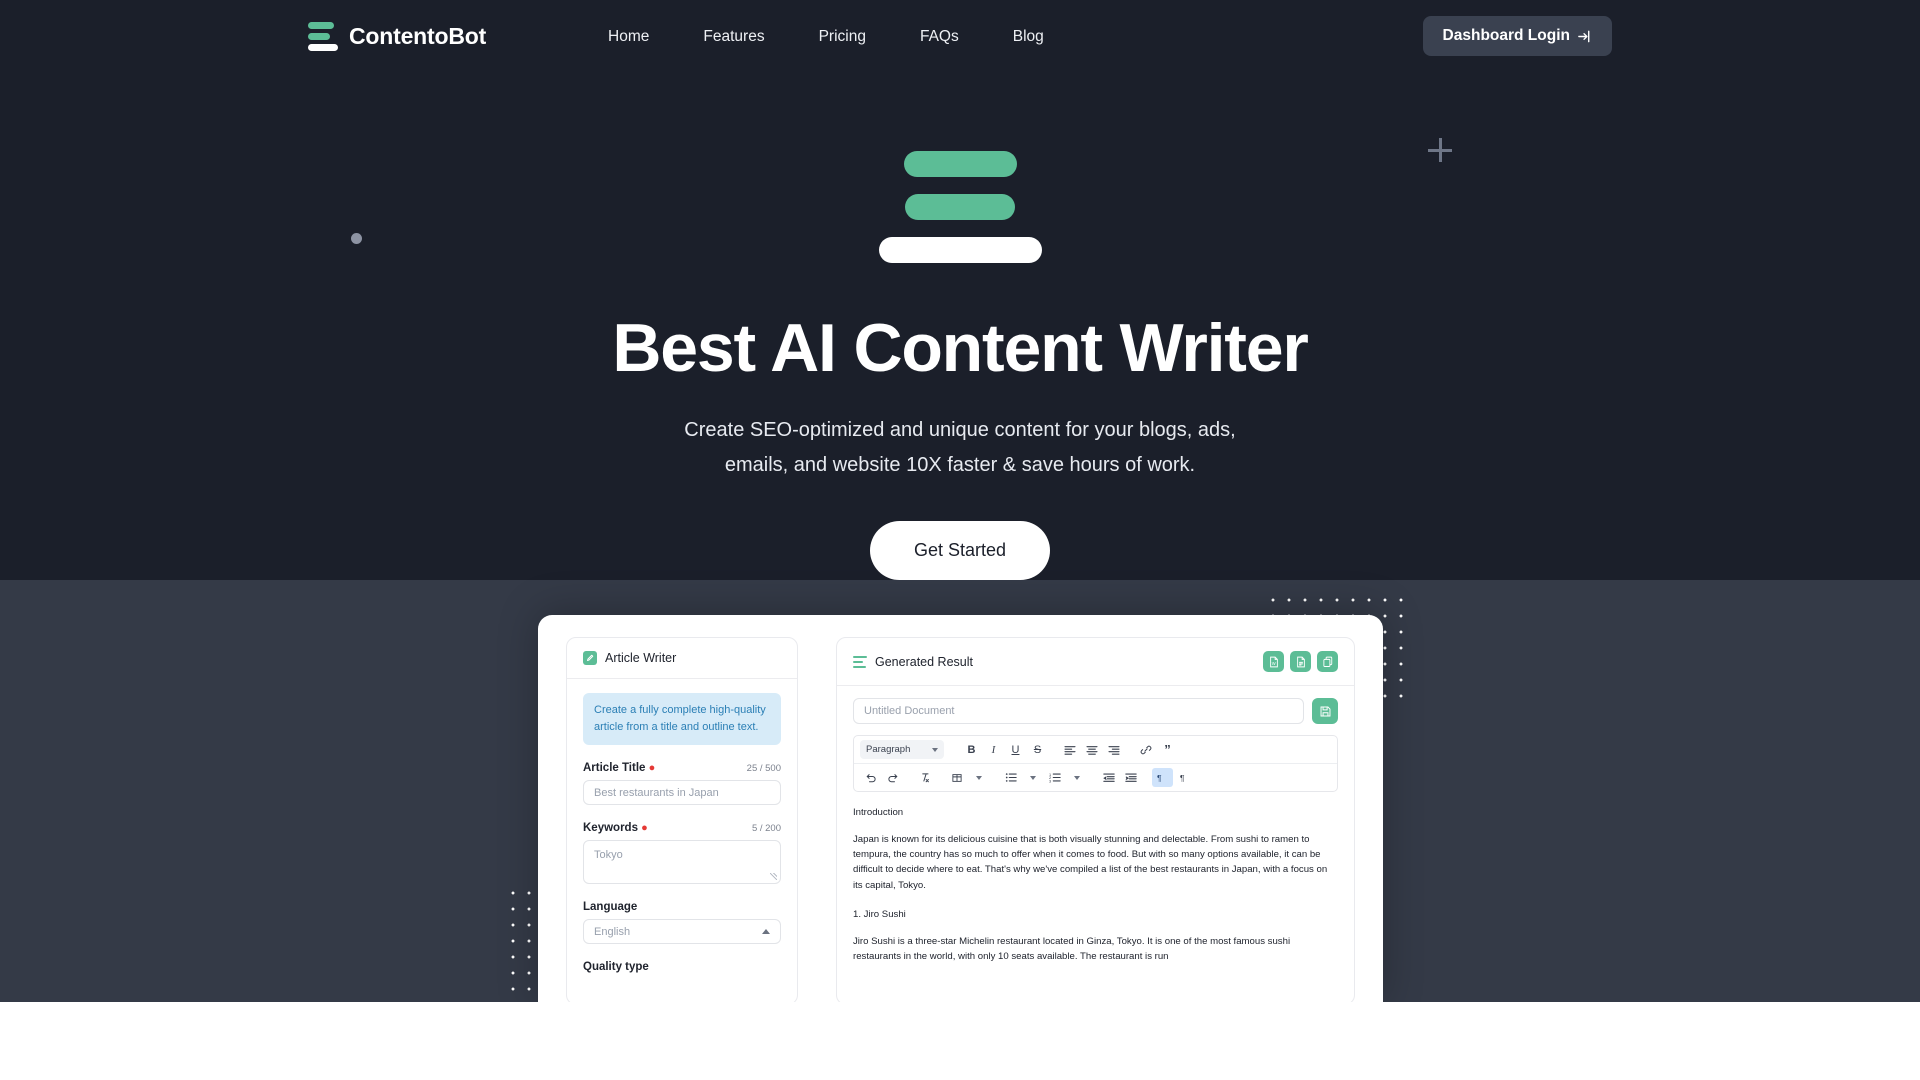  I want to click on brand-name: ContentoBot, so click(418, 36).